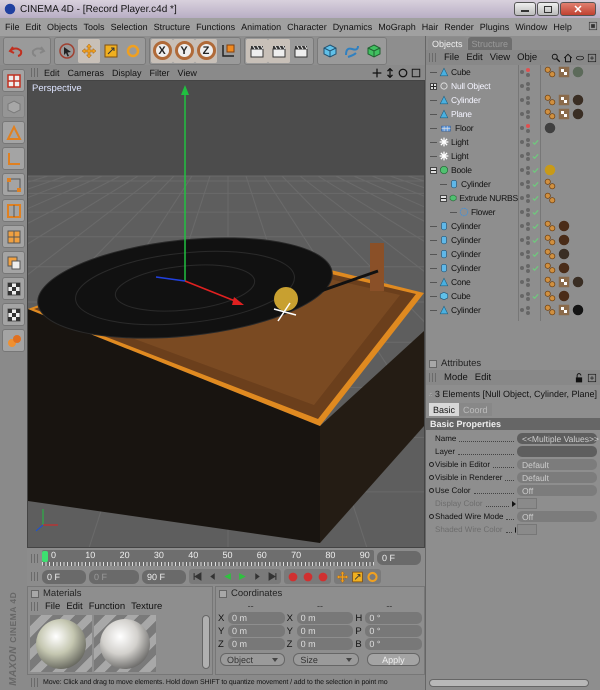 The width and height of the screenshot is (600, 690). I want to click on object-row: Floor, so click(513, 128).